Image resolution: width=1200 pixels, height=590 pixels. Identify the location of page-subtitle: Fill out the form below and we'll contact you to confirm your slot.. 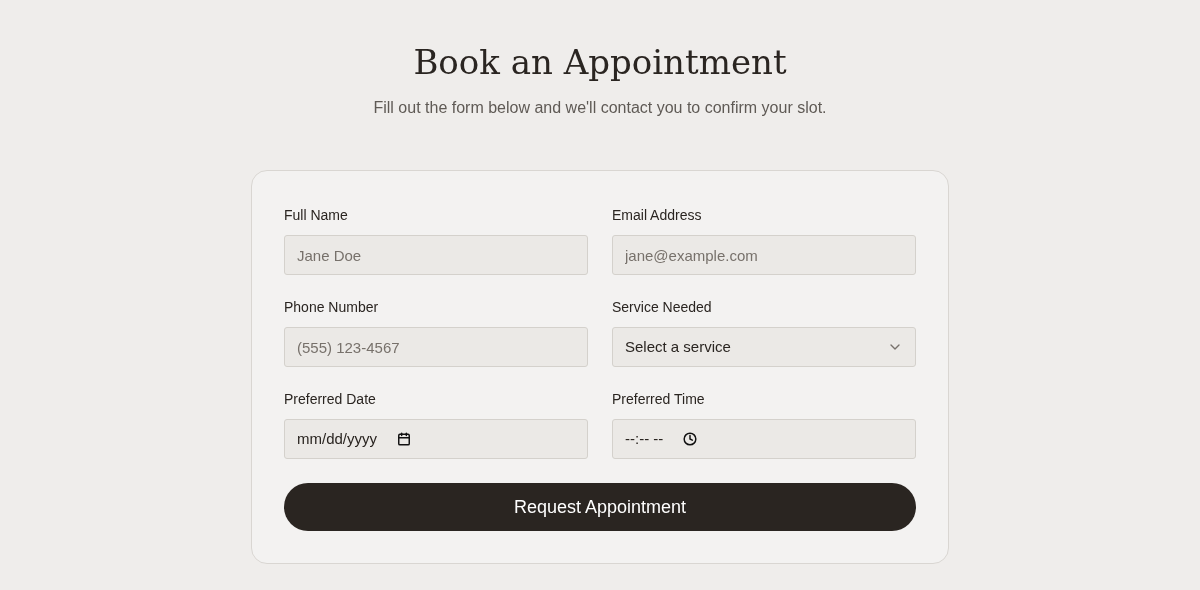
(600, 108).